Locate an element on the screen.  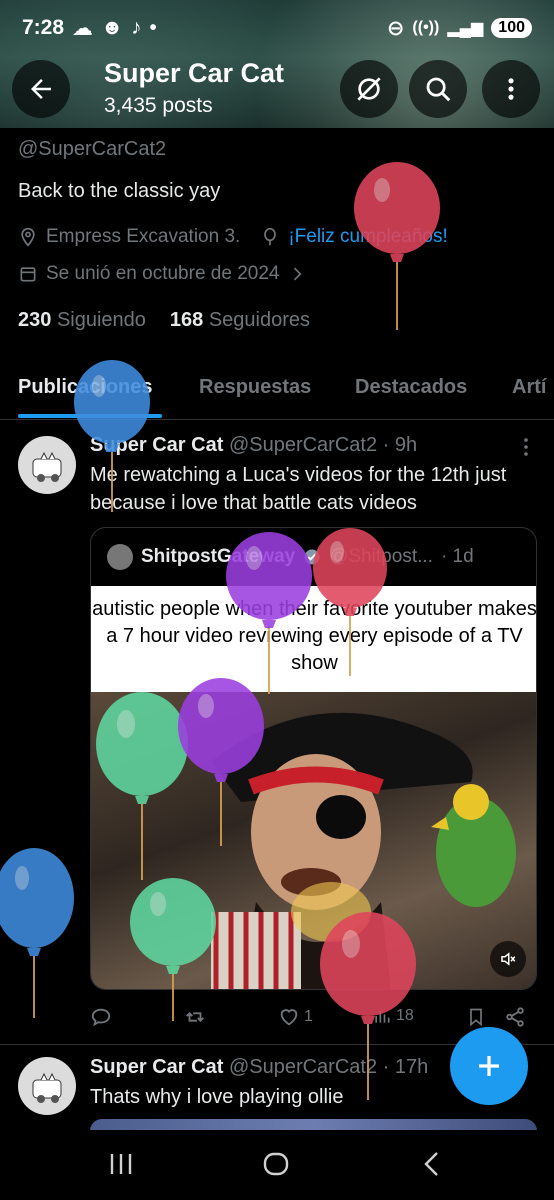
like-button: 1 is located at coordinates (295, 1017).